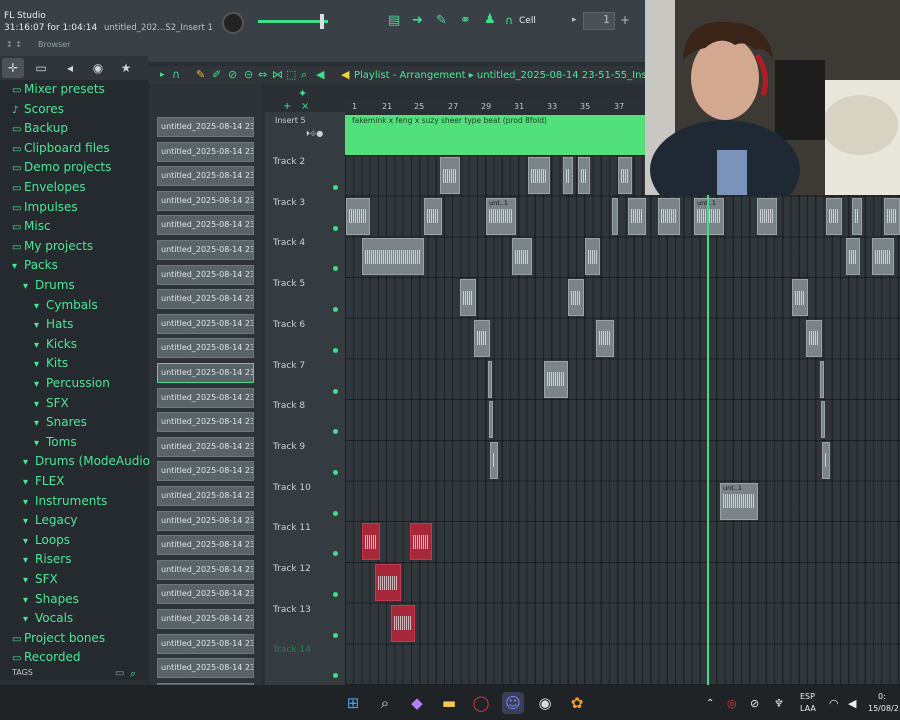 The image size is (900, 720). Describe the element at coordinates (834, 703) in the screenshot. I see `wifi-icon: ◠` at that location.